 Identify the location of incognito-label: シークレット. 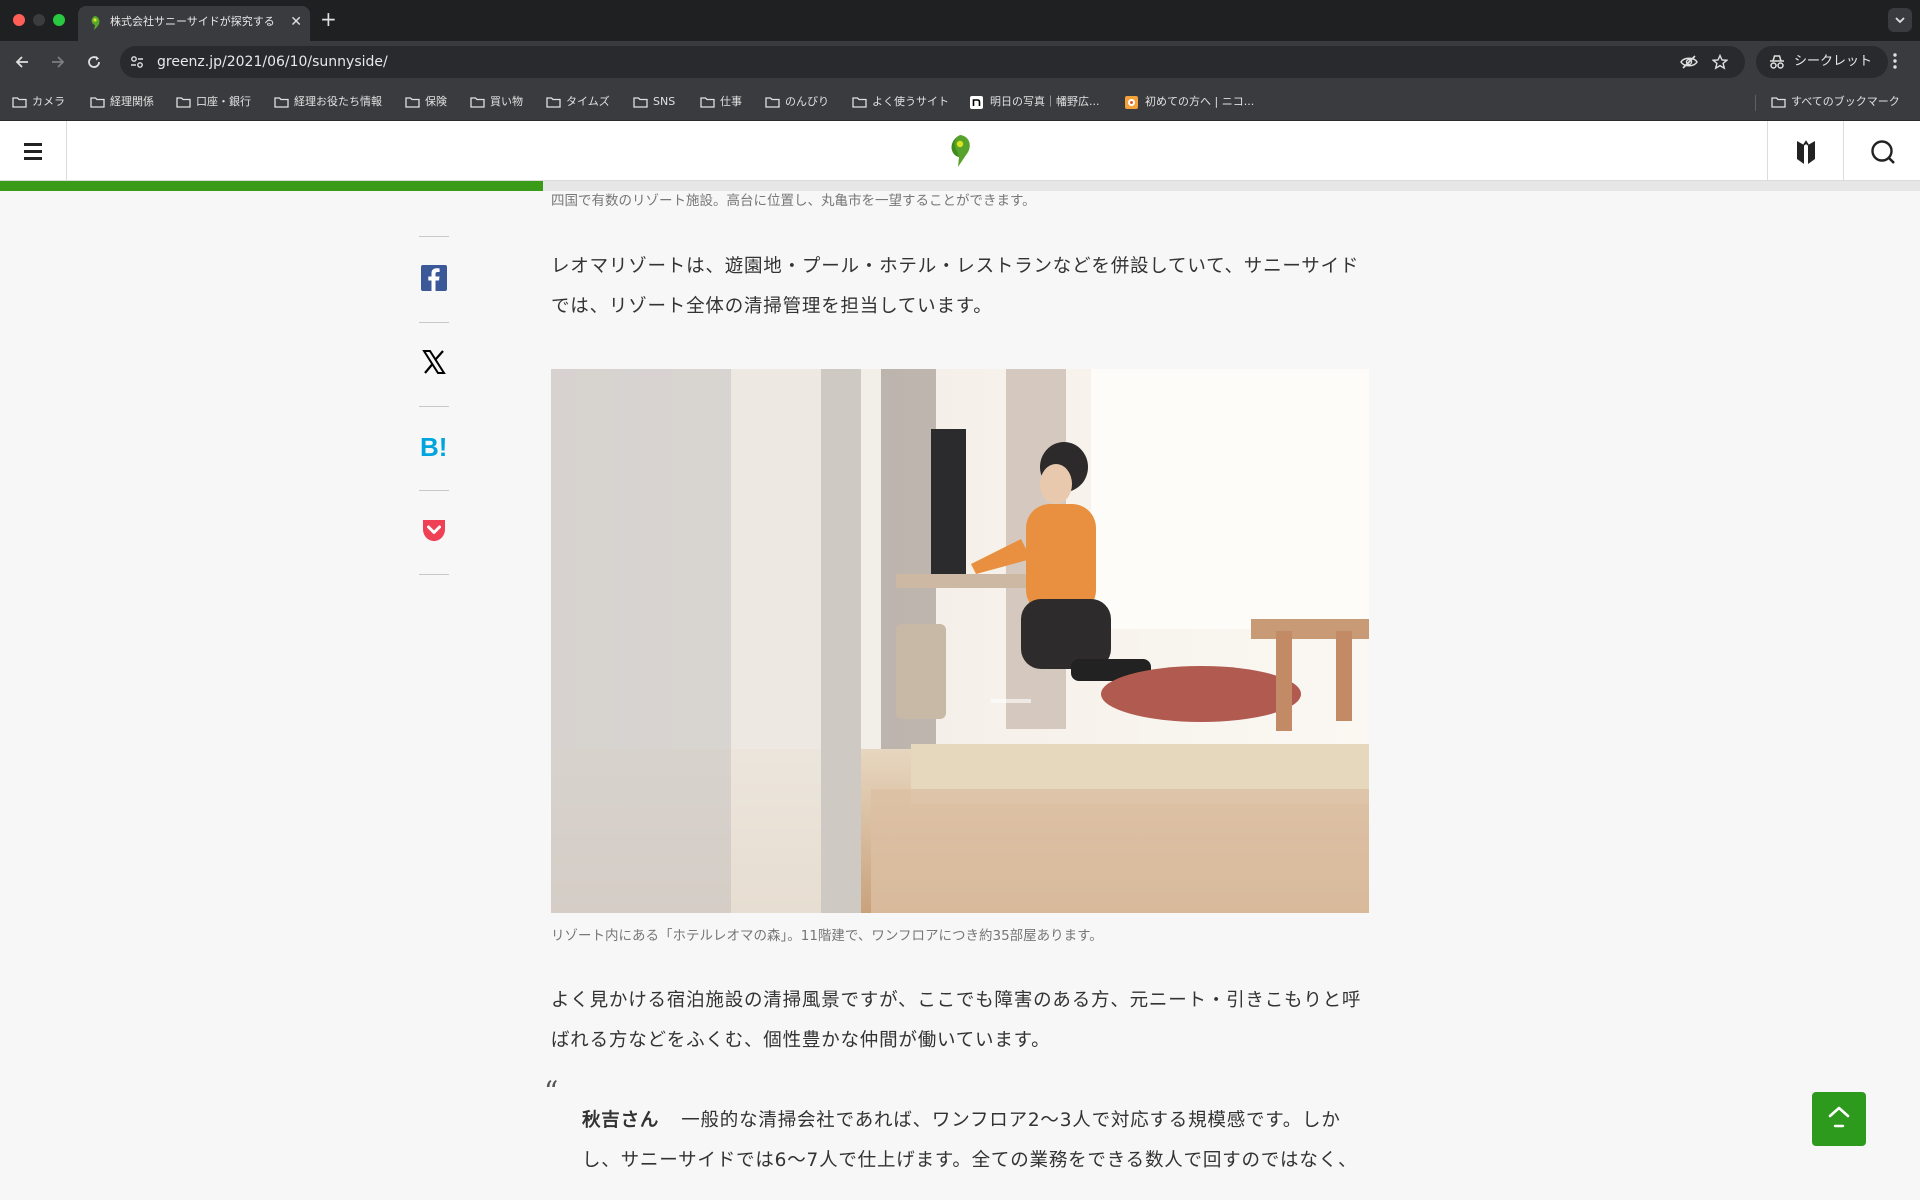
(1833, 61).